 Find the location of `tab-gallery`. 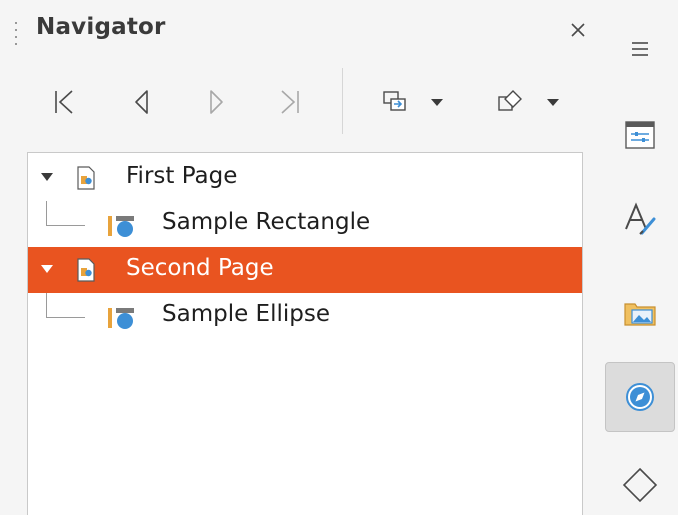

tab-gallery is located at coordinates (640, 313).